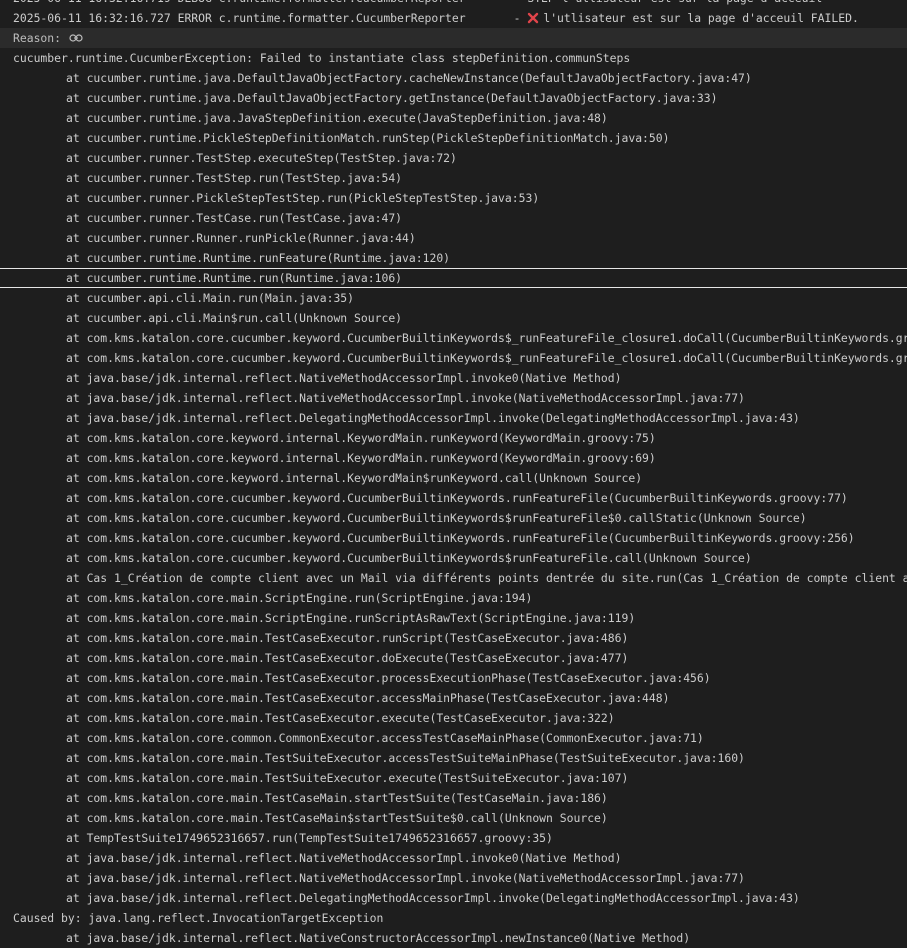 This screenshot has height=948, width=907. What do you see at coordinates (453, 38) in the screenshot?
I see `reason-row: Reason:` at bounding box center [453, 38].